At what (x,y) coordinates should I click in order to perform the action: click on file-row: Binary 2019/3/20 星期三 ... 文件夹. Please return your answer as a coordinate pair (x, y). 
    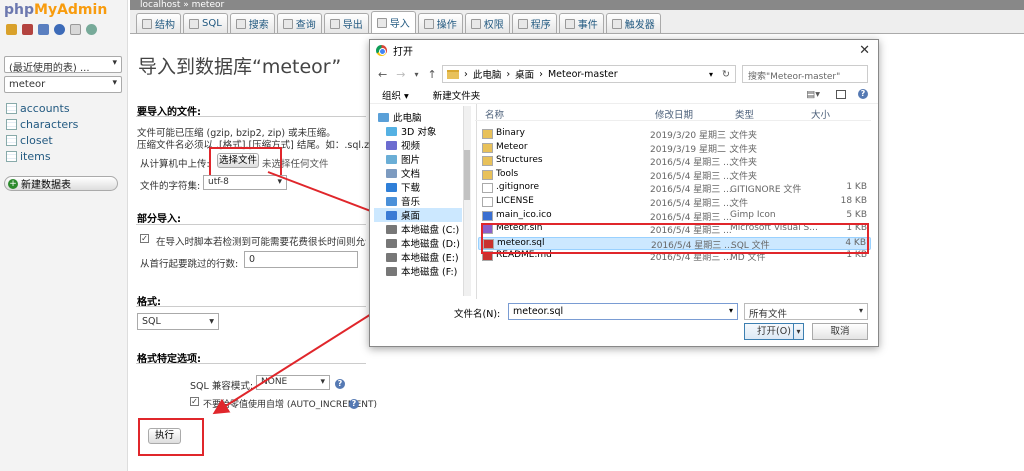
    Looking at the image, I should click on (674, 134).